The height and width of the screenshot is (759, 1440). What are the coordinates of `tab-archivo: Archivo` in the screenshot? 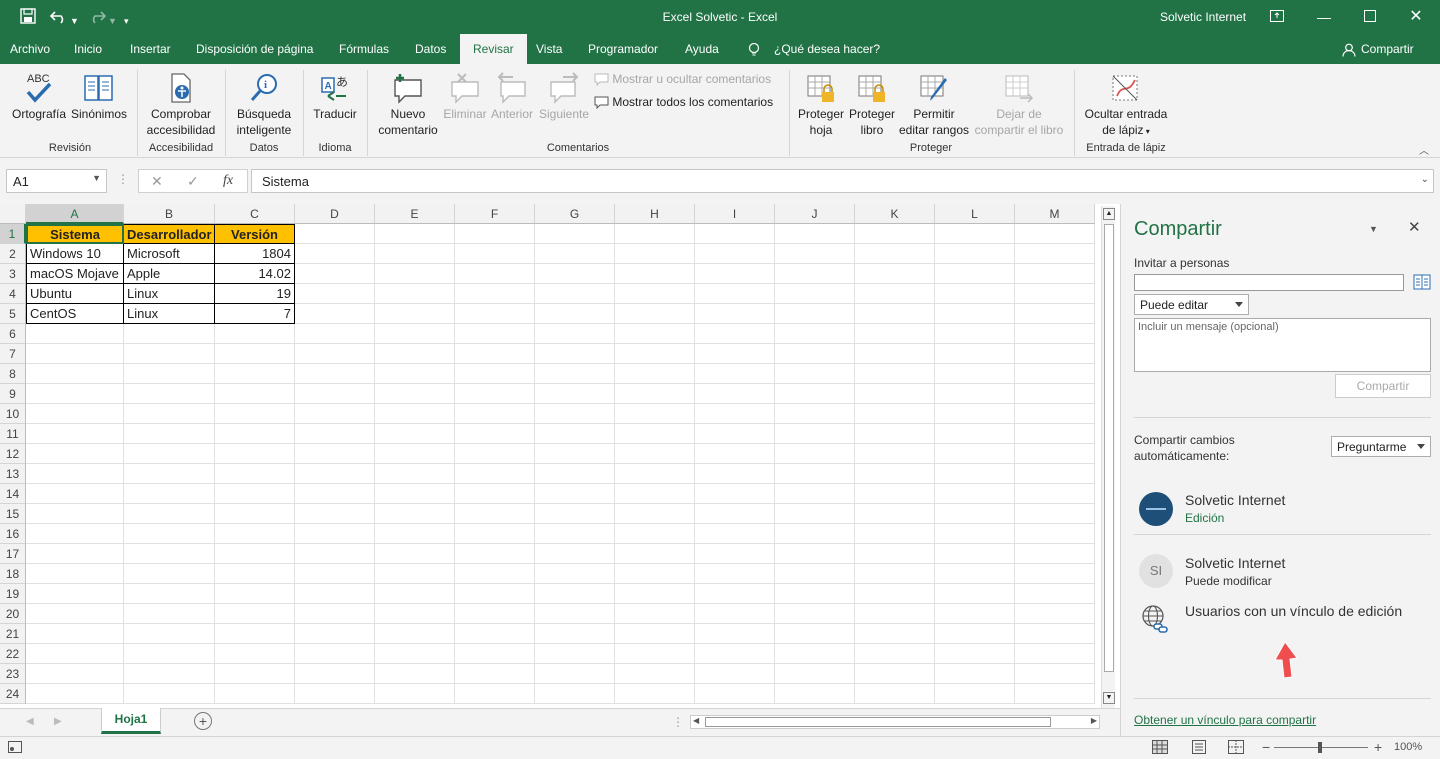 It's located at (30, 49).